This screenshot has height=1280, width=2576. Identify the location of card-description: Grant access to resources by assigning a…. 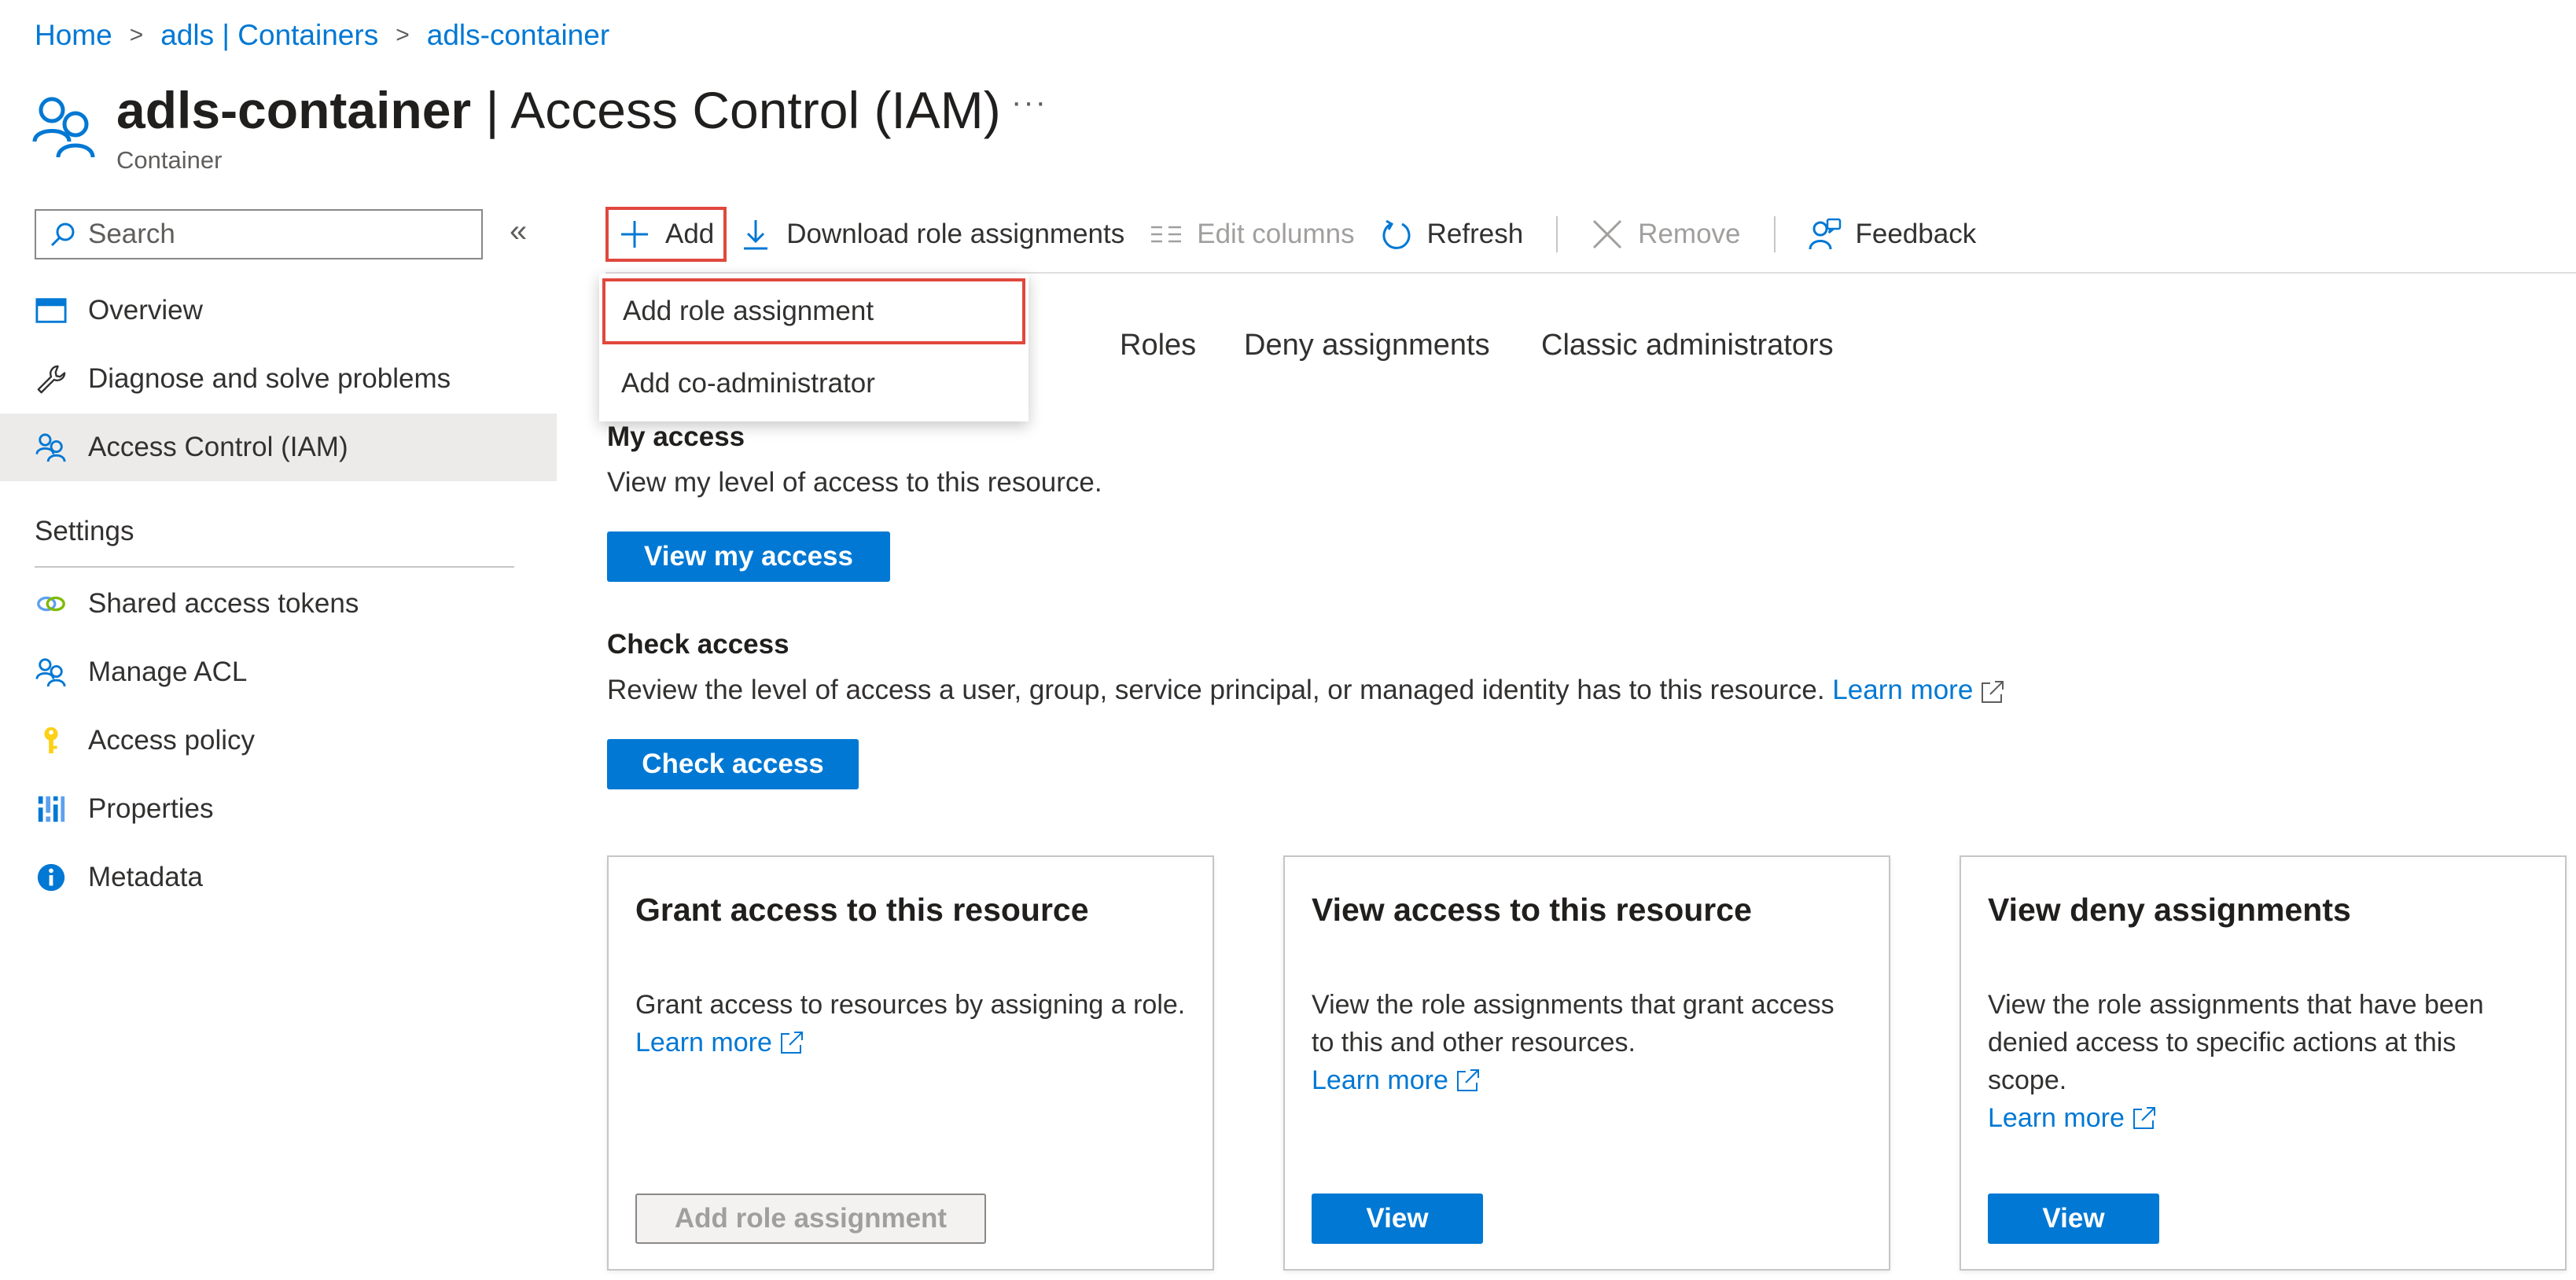
(911, 1023).